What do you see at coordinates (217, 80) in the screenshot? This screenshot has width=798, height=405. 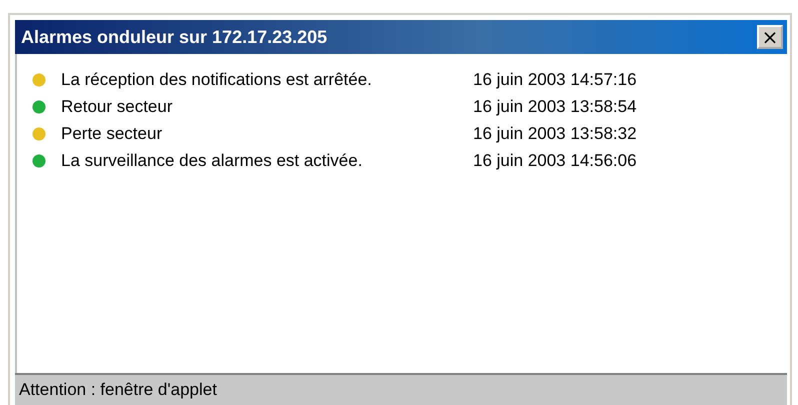 I see `alarm-message: La réception des notifications est arrêtée.` at bounding box center [217, 80].